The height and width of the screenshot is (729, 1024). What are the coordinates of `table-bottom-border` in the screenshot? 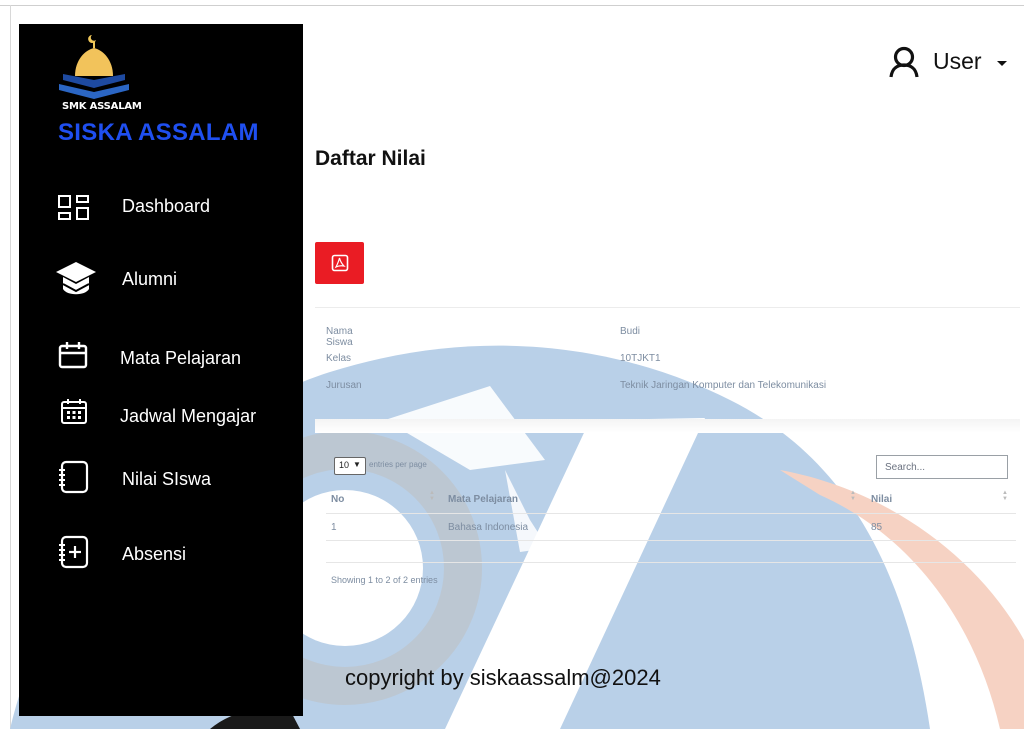 It's located at (671, 562).